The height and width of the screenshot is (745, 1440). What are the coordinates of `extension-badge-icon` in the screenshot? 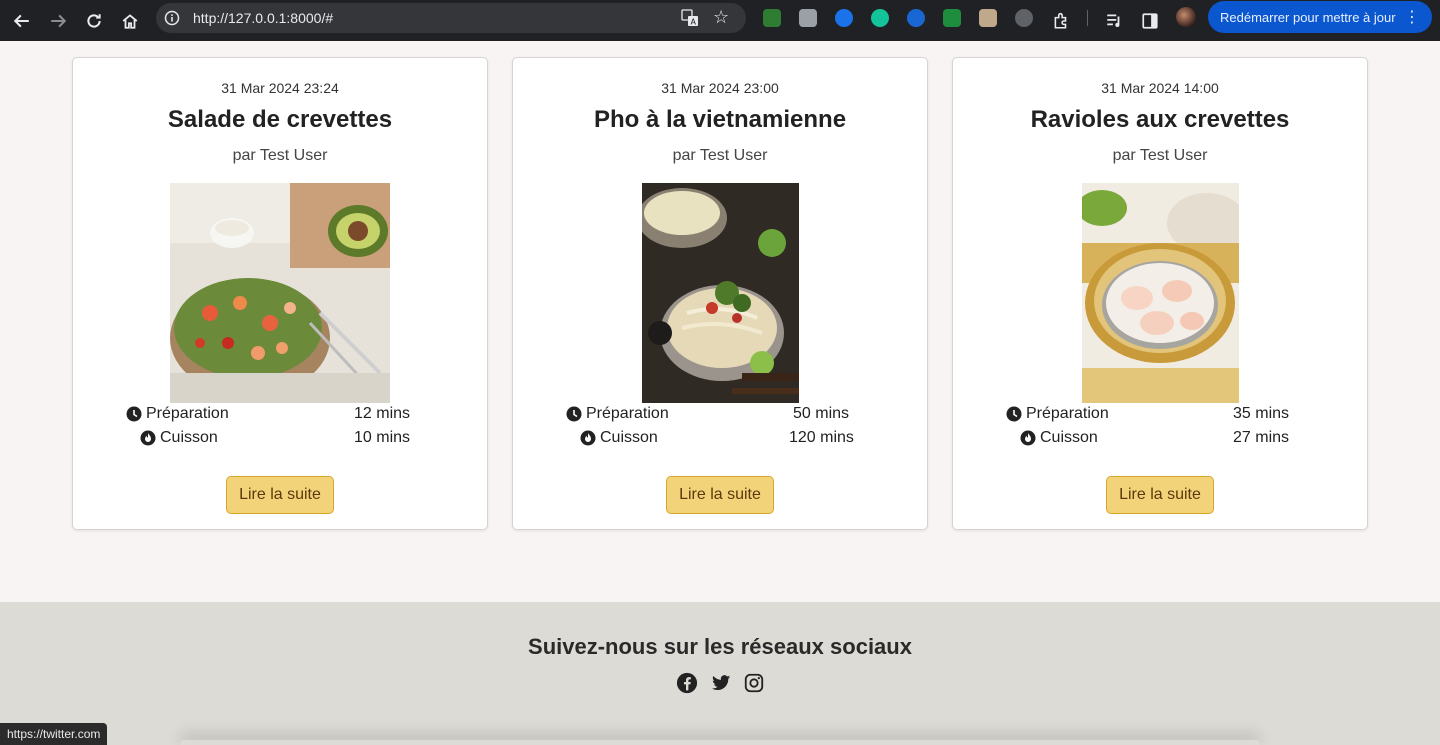 It's located at (916, 18).